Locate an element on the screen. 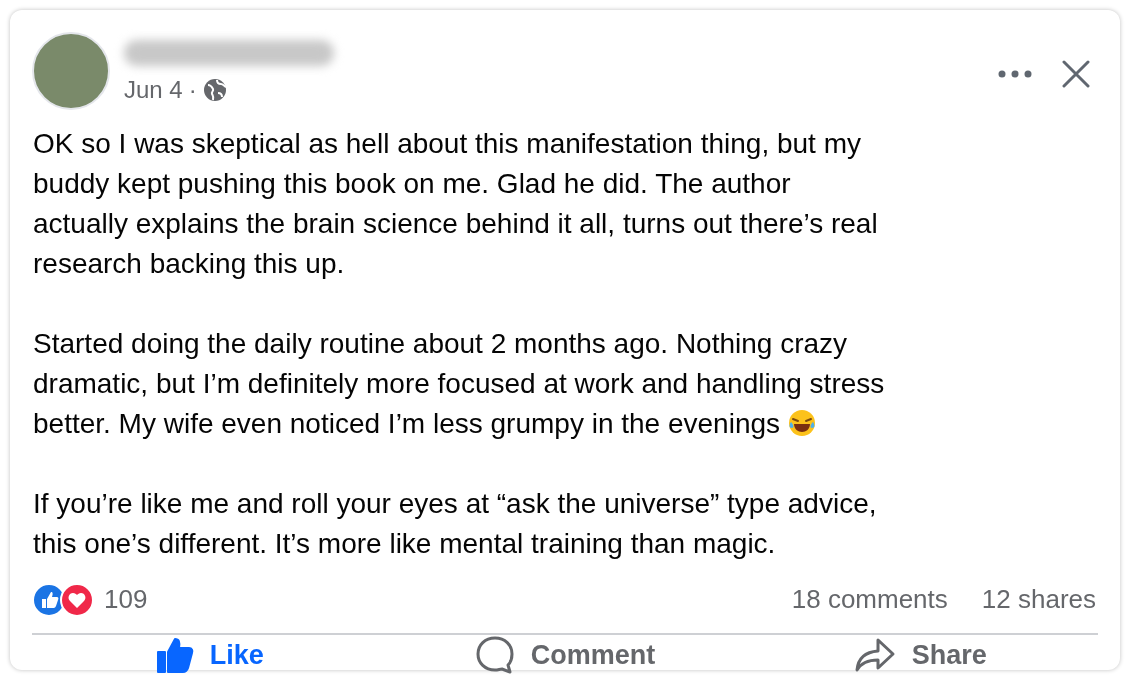  more-options-icon is located at coordinates (1015, 74).